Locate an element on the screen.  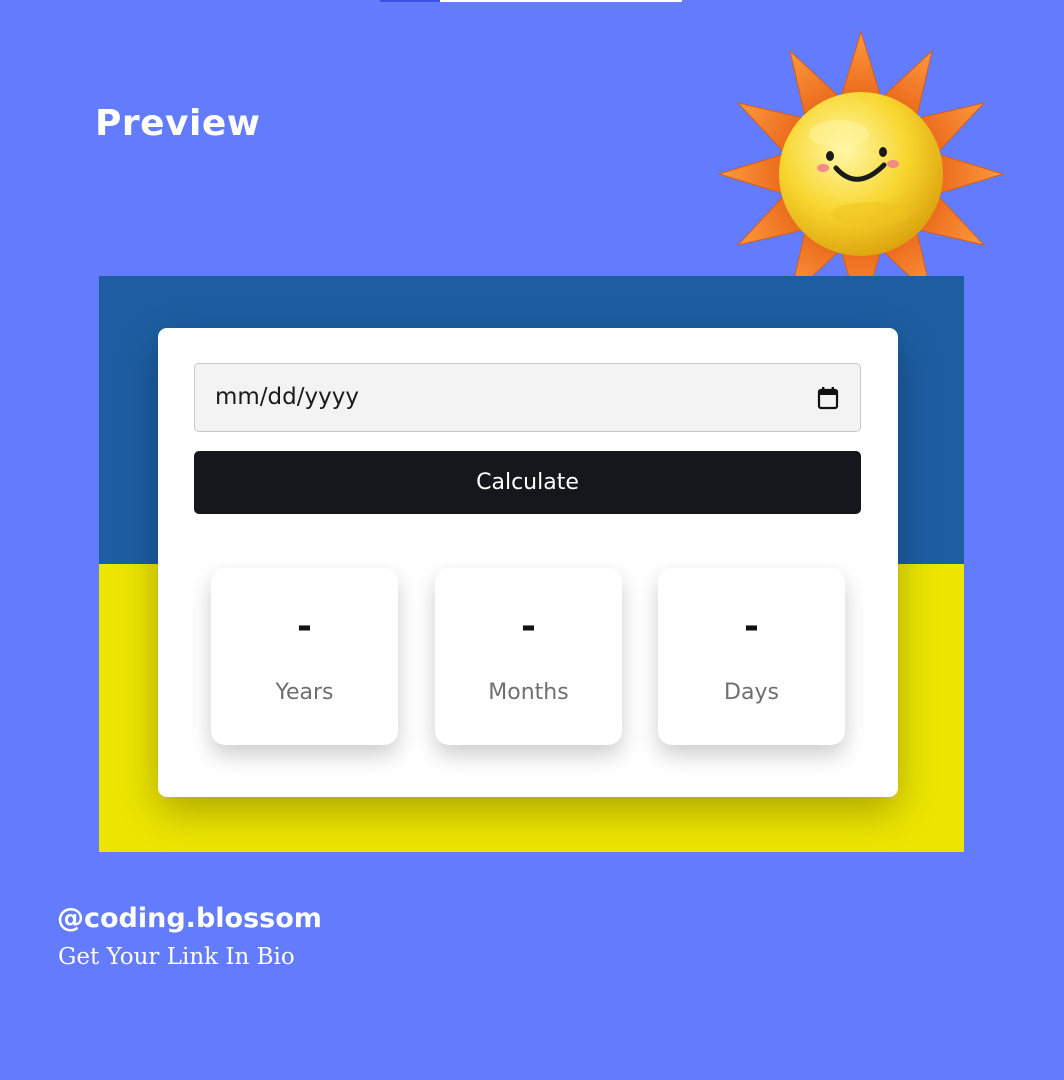
result-years: - Years is located at coordinates (304, 656).